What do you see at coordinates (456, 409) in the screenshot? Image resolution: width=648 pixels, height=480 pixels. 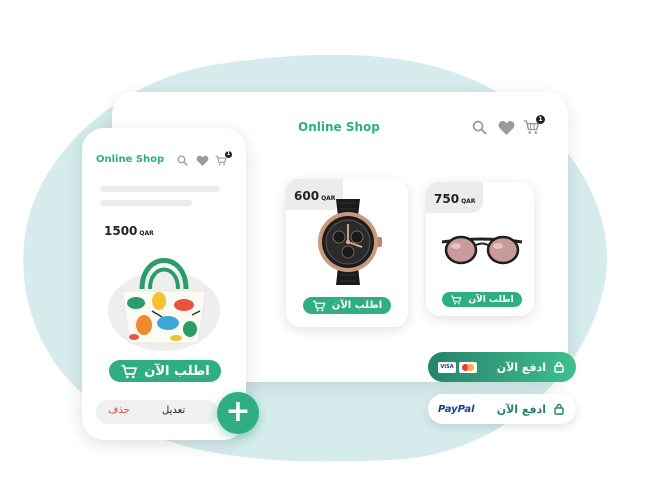 I see `paypal-logo: PayPal` at bounding box center [456, 409].